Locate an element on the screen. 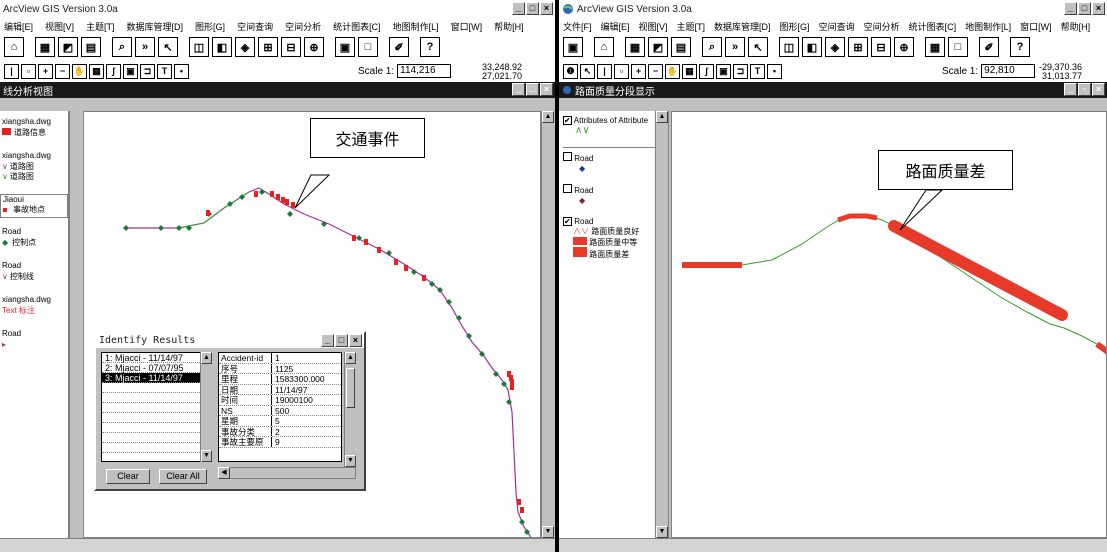  table-horizontal-scrollbar: ◀ is located at coordinates (287, 473).